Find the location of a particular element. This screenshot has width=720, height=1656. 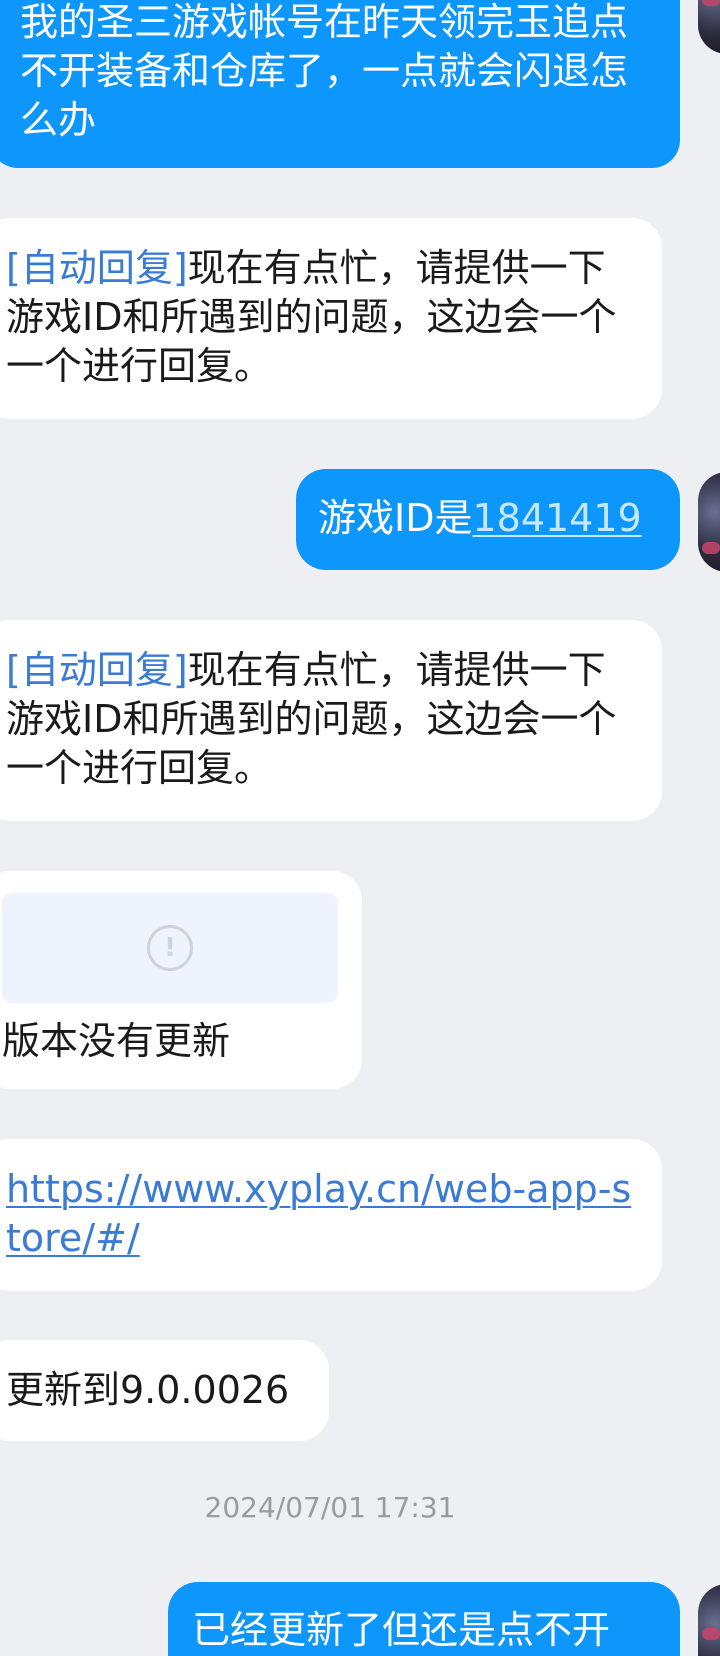

image-caption: 版本没有更新 is located at coordinates (116, 1041).